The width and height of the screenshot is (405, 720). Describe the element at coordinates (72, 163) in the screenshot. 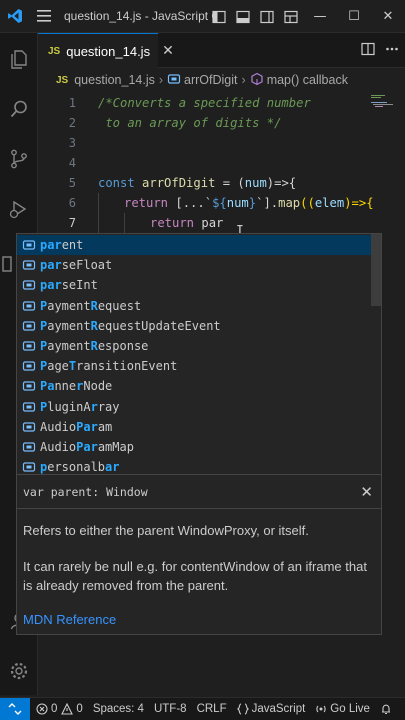

I see `line-number: 4` at that location.